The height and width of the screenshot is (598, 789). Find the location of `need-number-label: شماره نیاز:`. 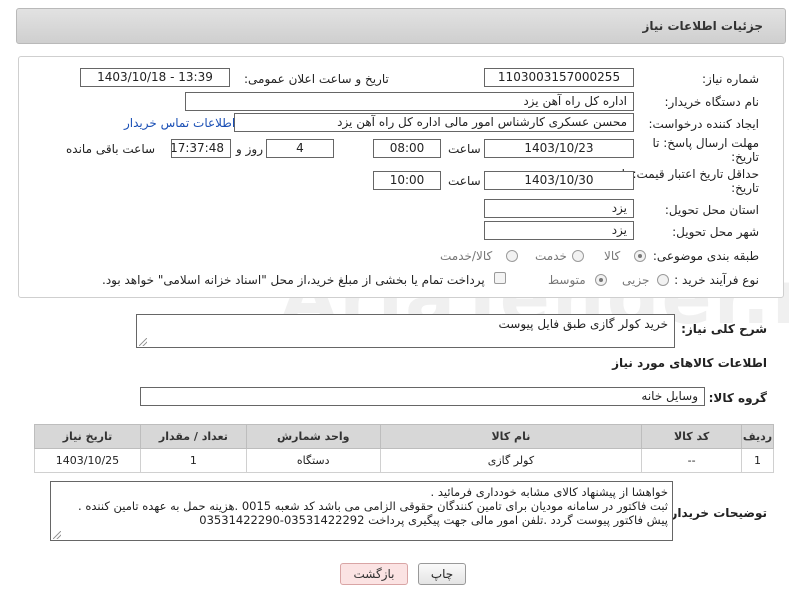

need-number-label: شماره نیاز: is located at coordinates (730, 79).